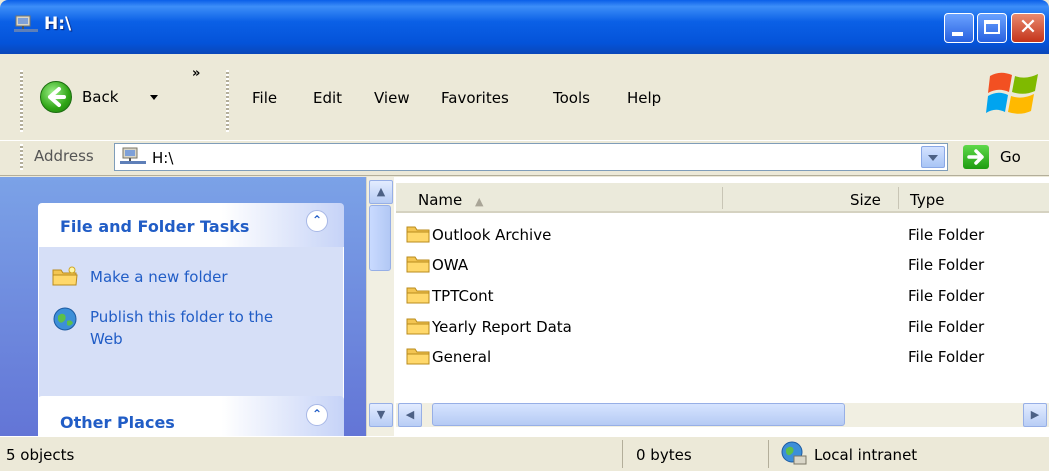 This screenshot has width=1049, height=471. I want to click on column-type: Type, so click(927, 200).